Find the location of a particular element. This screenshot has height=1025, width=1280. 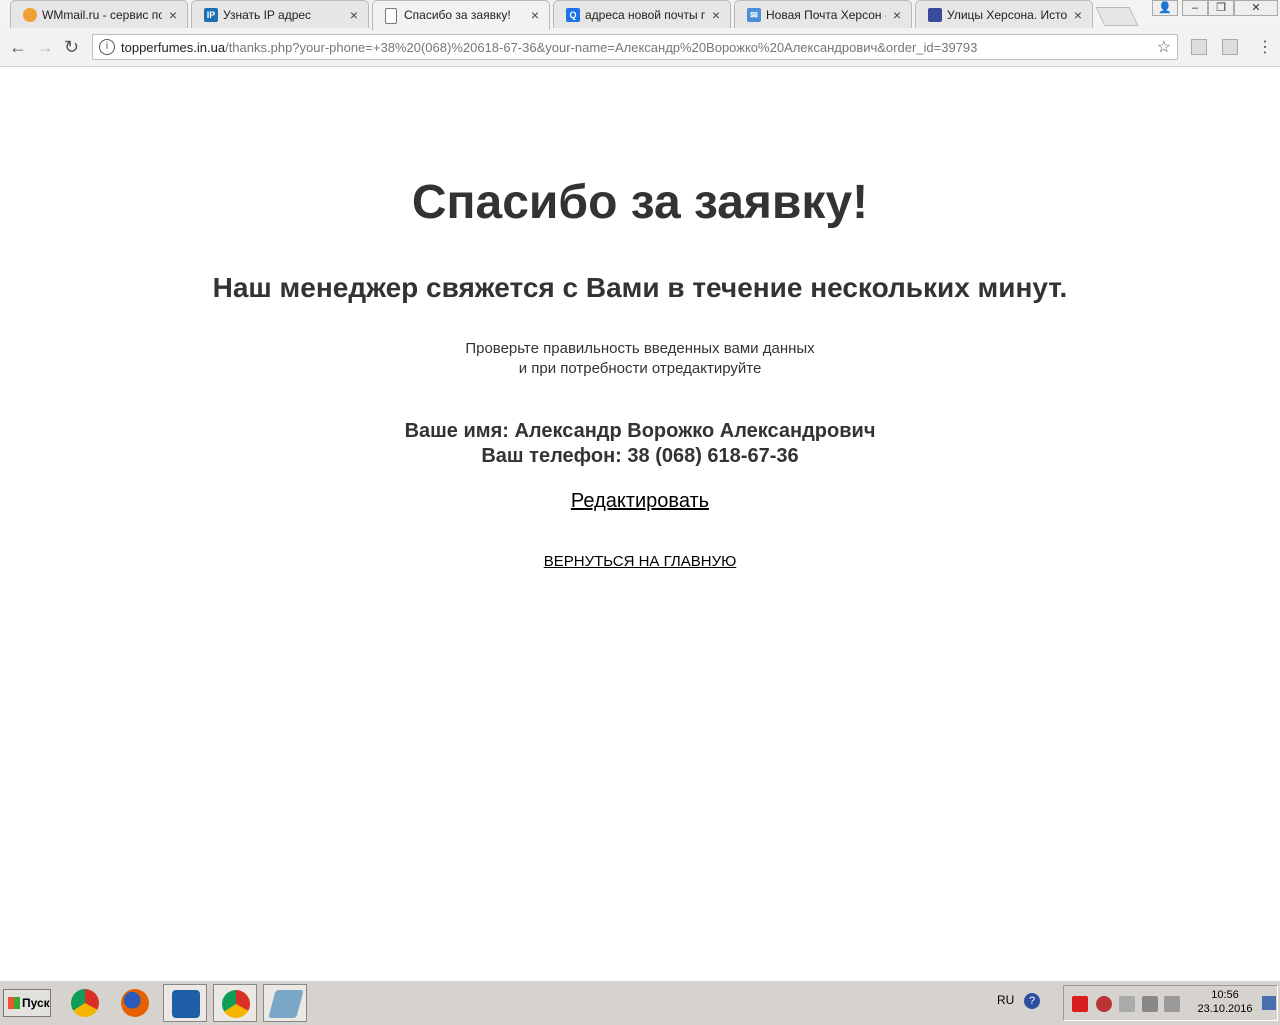

search-favicon: Q is located at coordinates (573, 15).